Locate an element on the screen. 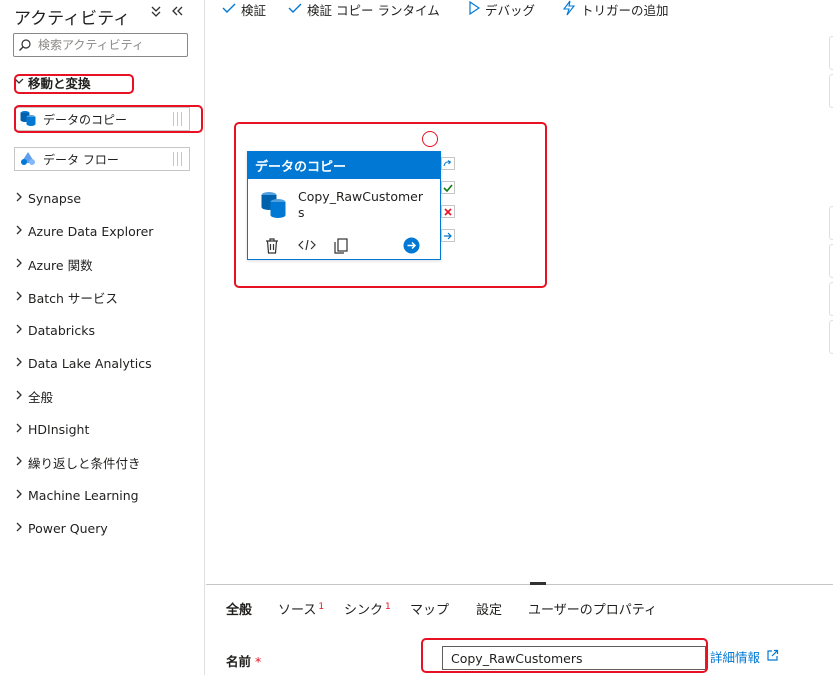  tab-user-properties: ユーザーのプロパティ is located at coordinates (592, 610).